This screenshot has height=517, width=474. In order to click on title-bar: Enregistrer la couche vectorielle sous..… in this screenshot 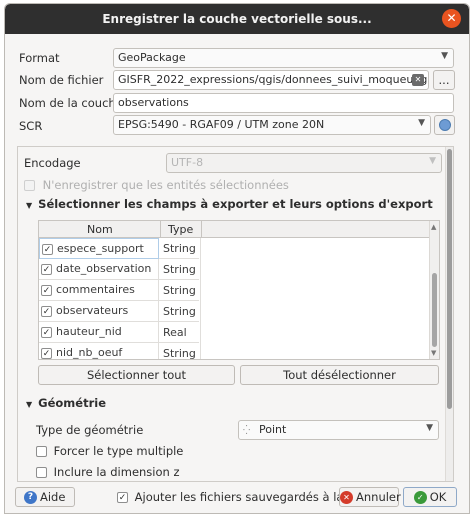, I will do `click(237, 19)`.